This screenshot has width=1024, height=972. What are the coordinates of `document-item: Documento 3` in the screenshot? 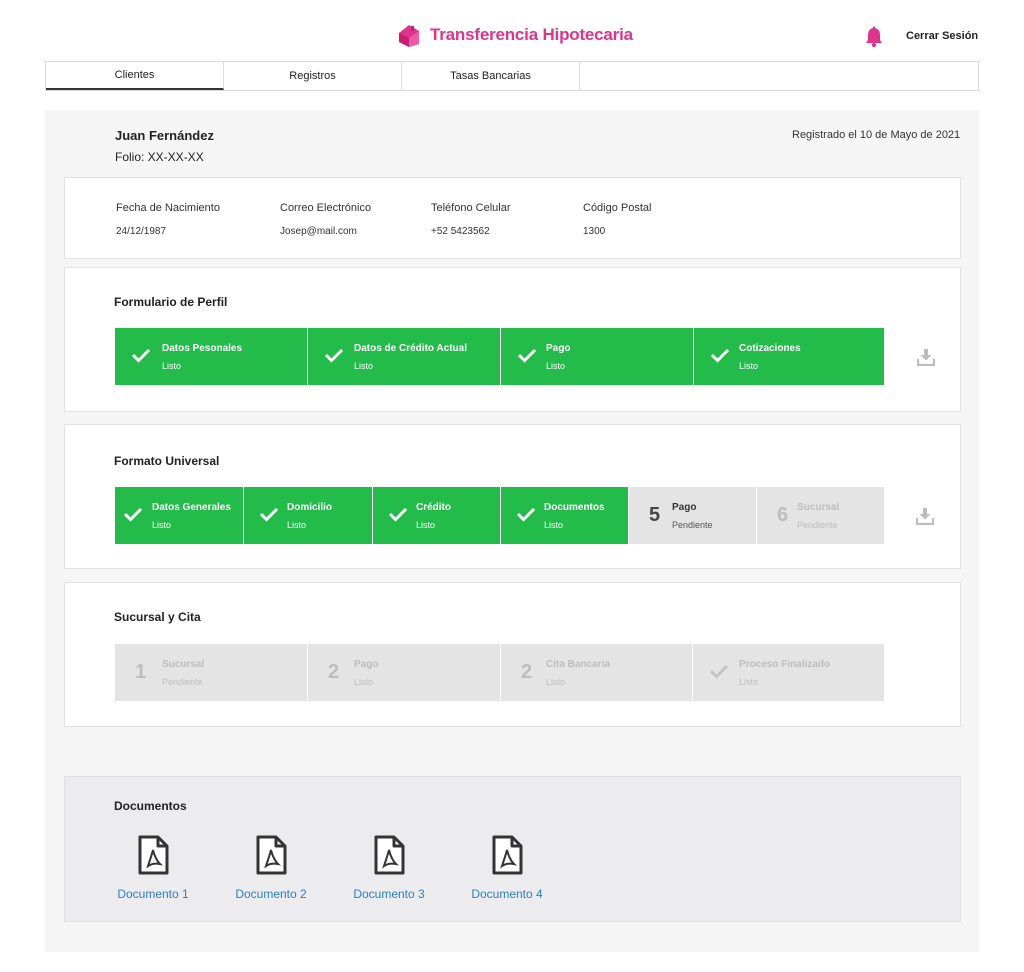 It's located at (389, 868).